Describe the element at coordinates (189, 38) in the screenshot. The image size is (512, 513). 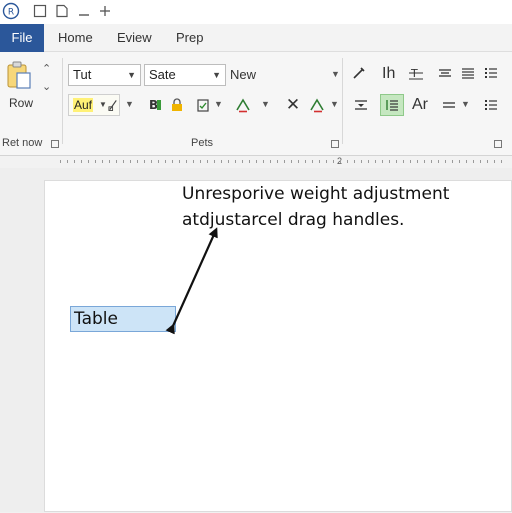
I see `tab-prep: Prep` at that location.